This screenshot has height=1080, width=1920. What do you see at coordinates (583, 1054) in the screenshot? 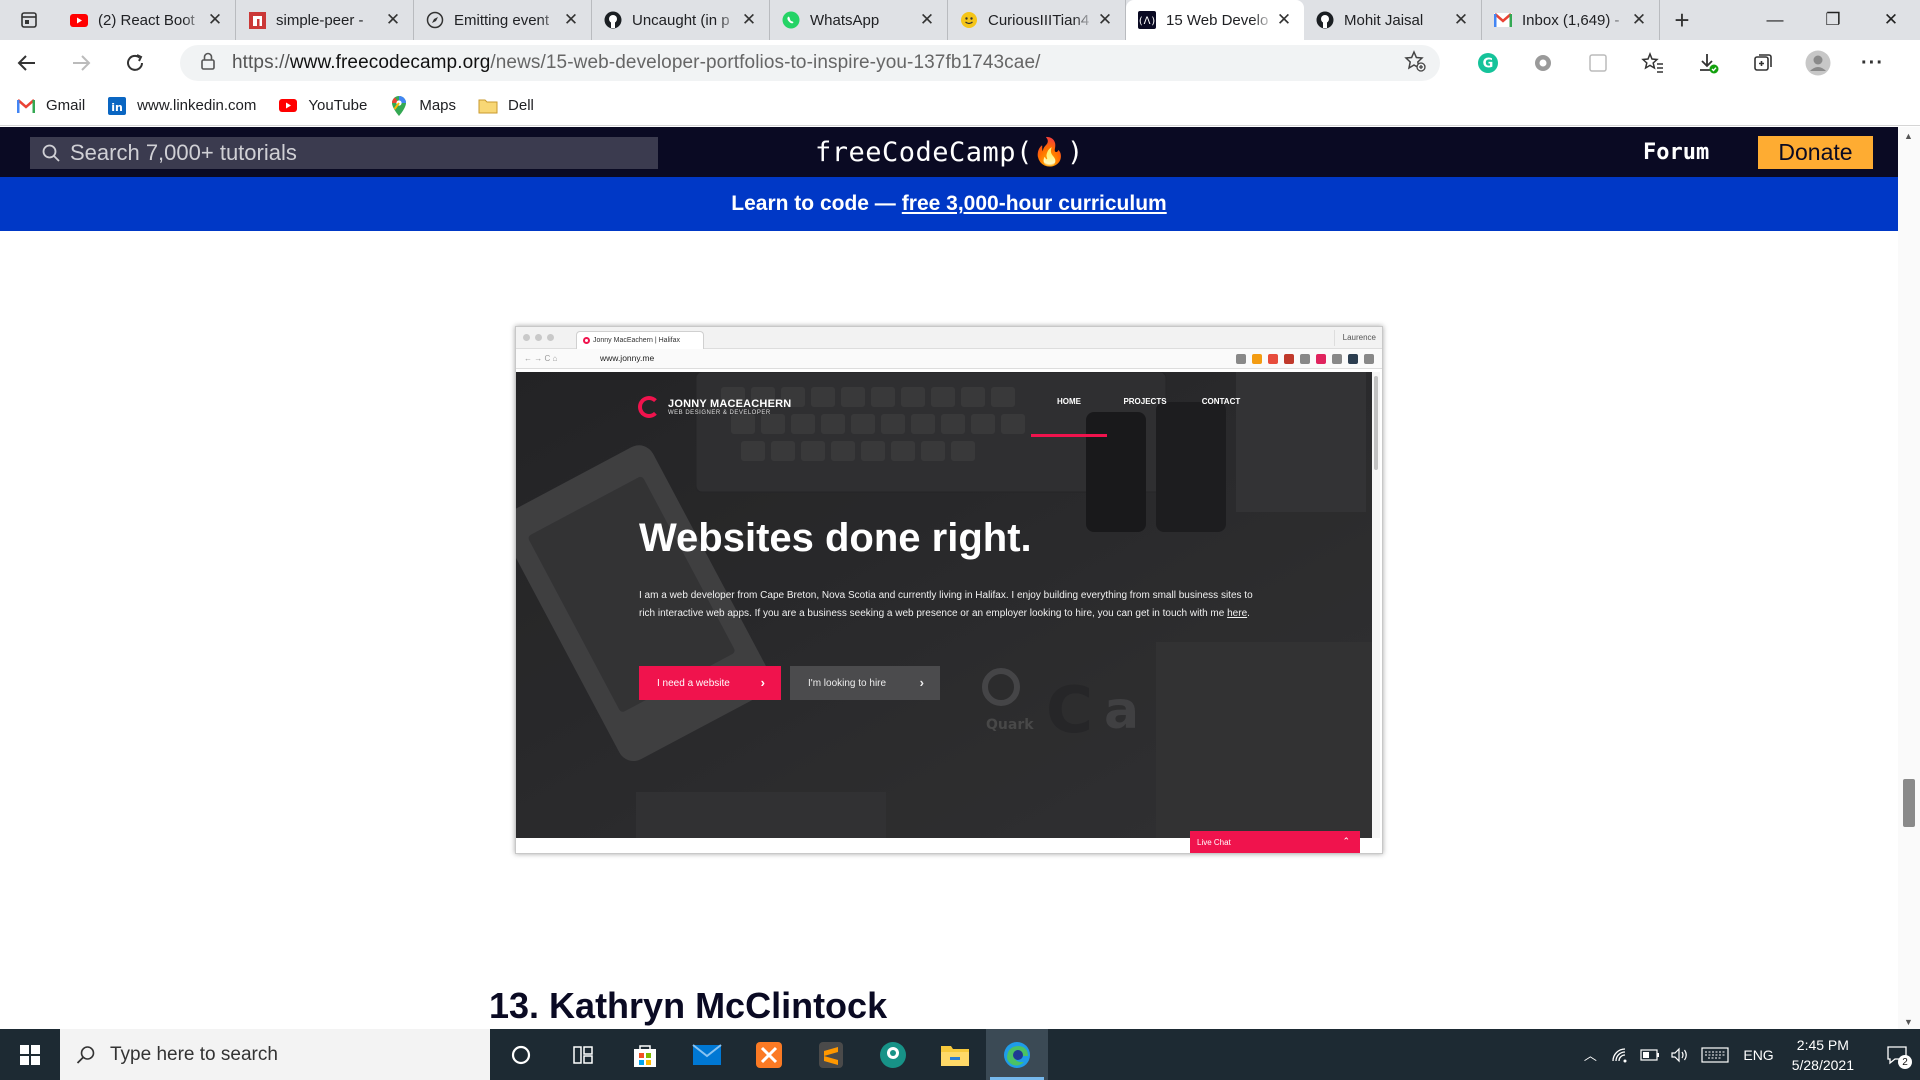
I see `task-view-button` at bounding box center [583, 1054].